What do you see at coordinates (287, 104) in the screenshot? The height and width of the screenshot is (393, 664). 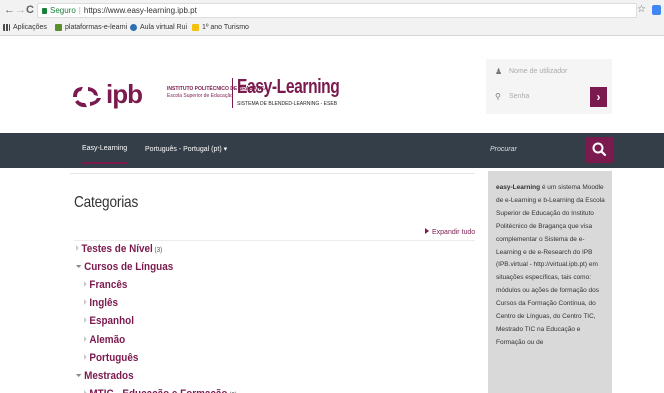 I see `brand-subtitle: SISTEMA DE BLENDED-LEARNING - ESEB` at bounding box center [287, 104].